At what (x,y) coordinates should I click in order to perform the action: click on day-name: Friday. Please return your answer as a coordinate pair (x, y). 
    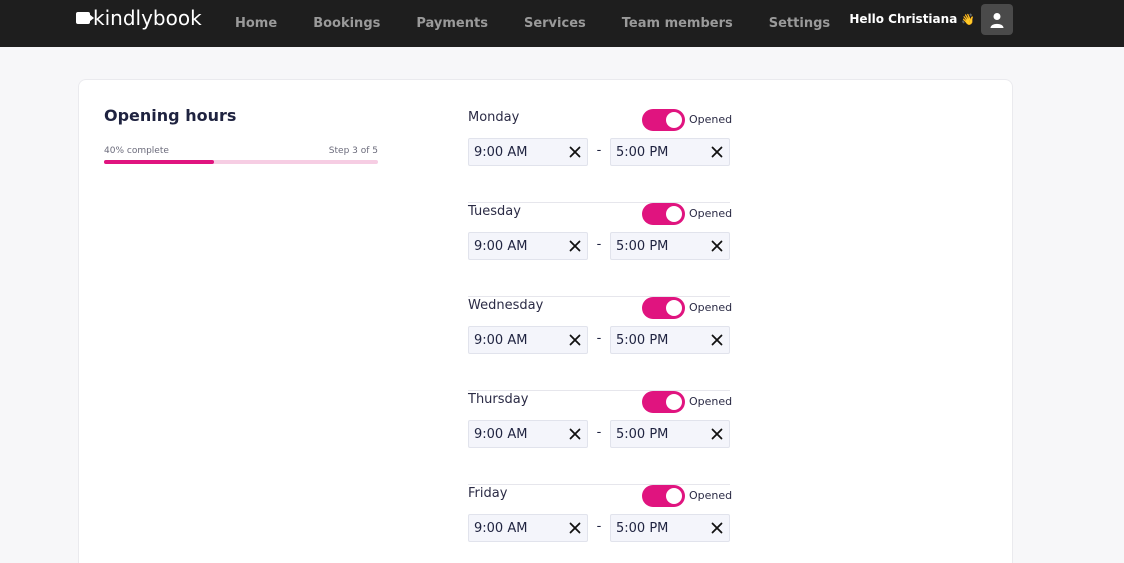
    Looking at the image, I should click on (488, 493).